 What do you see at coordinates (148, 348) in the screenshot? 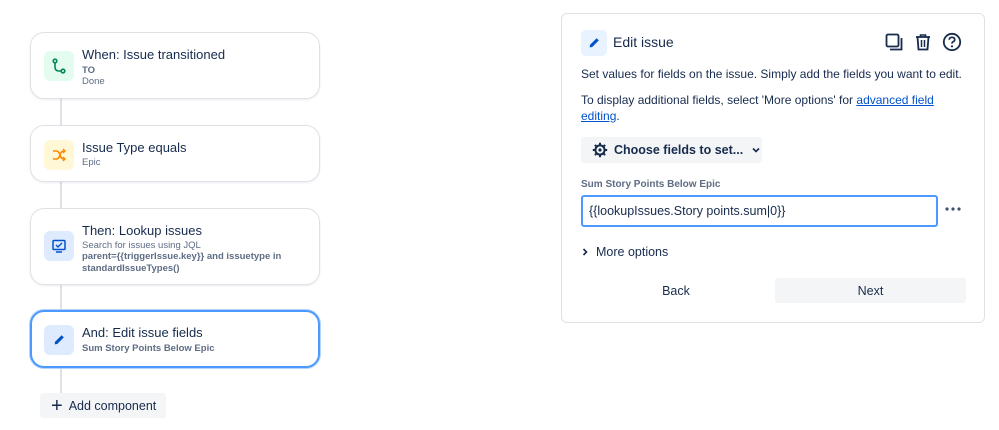
I see `card-subtitle: Sum Story Points Below Epic` at bounding box center [148, 348].